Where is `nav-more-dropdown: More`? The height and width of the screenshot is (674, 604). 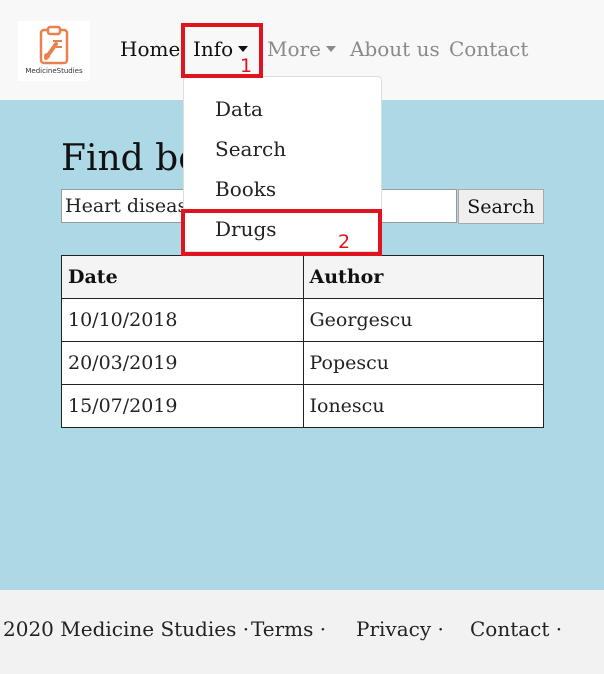 nav-more-dropdown: More is located at coordinates (301, 49).